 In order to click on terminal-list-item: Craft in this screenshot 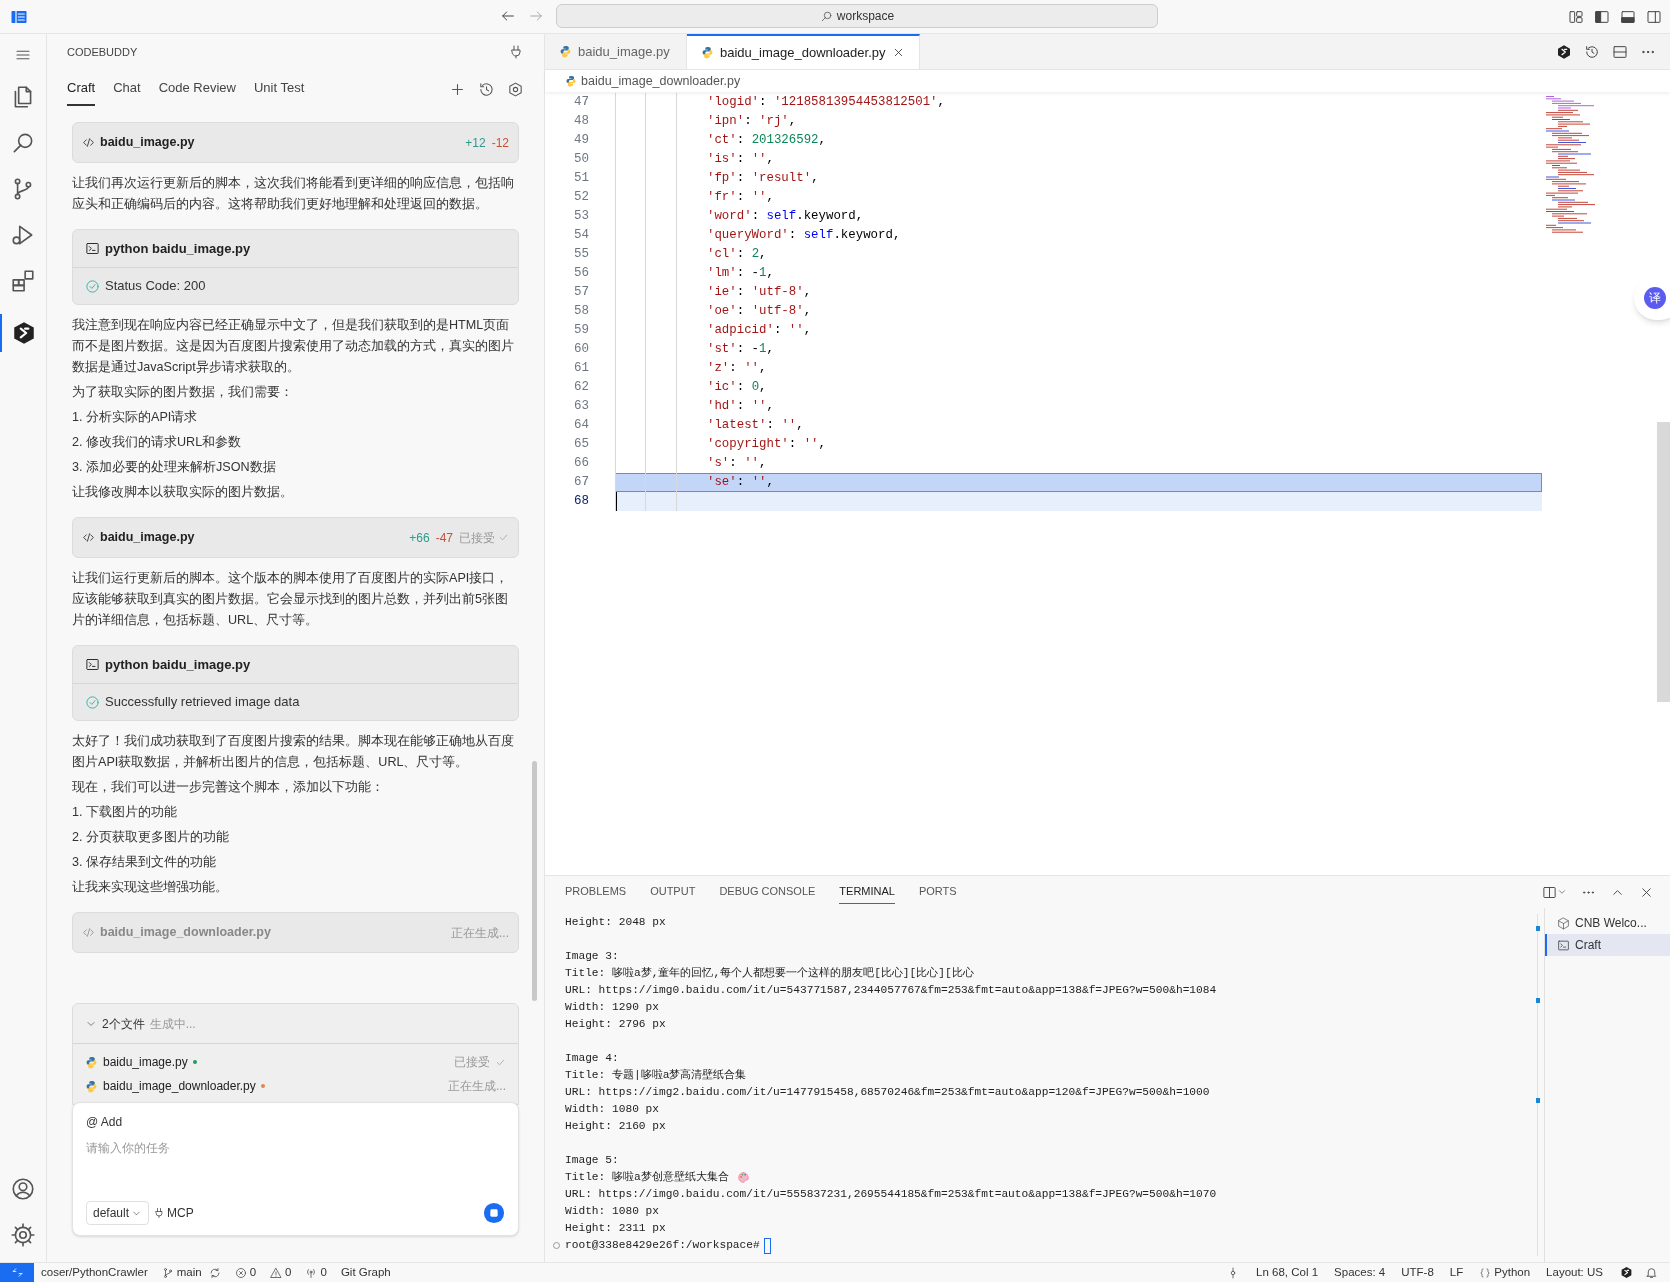, I will do `click(1607, 945)`.